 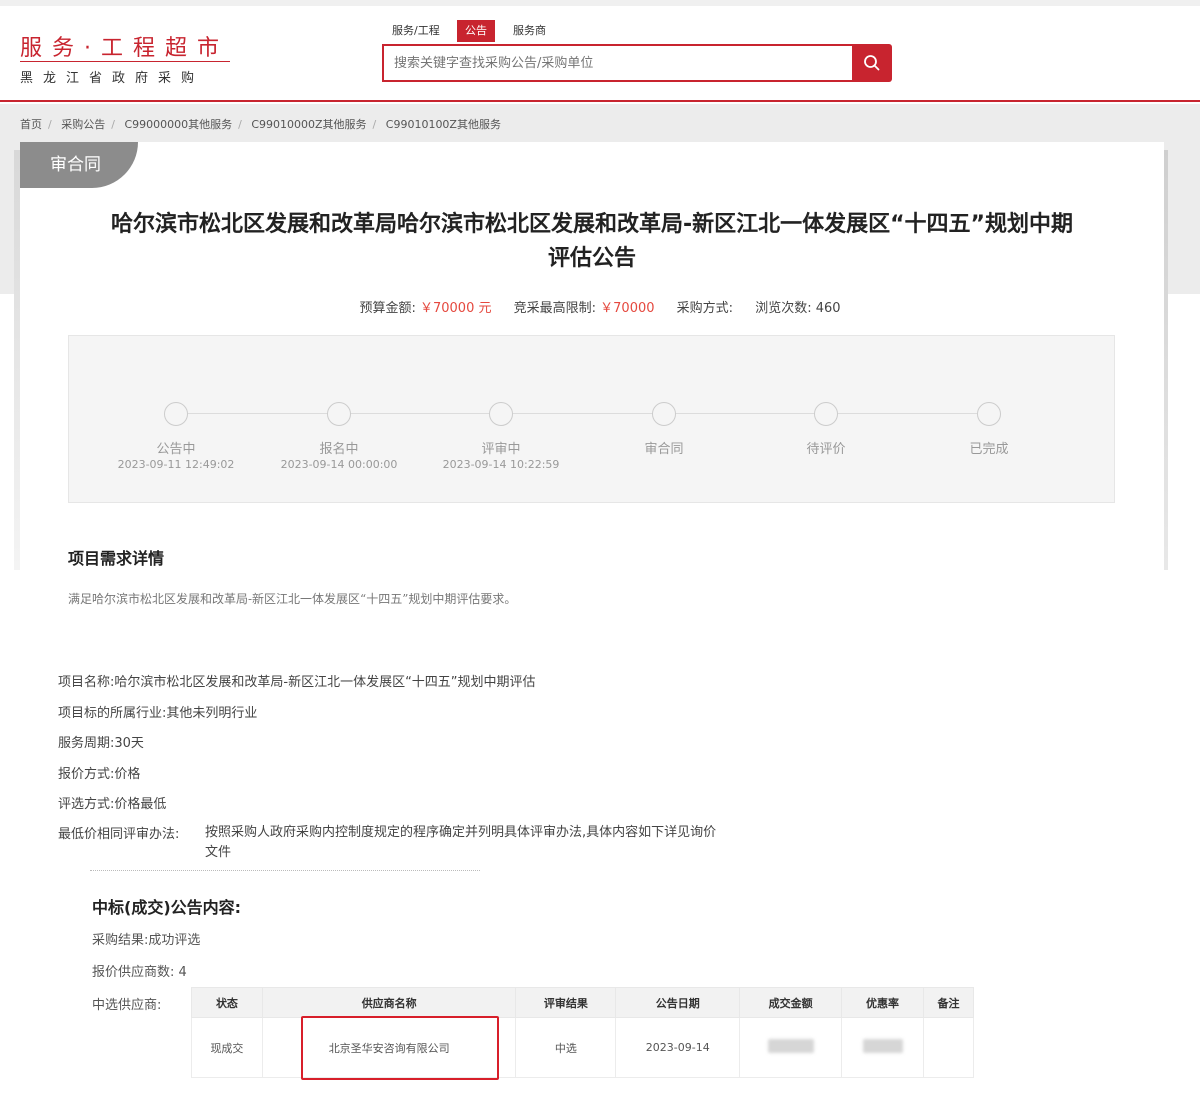 I want to click on cell-review-result: 中选, so click(x=566, y=1047).